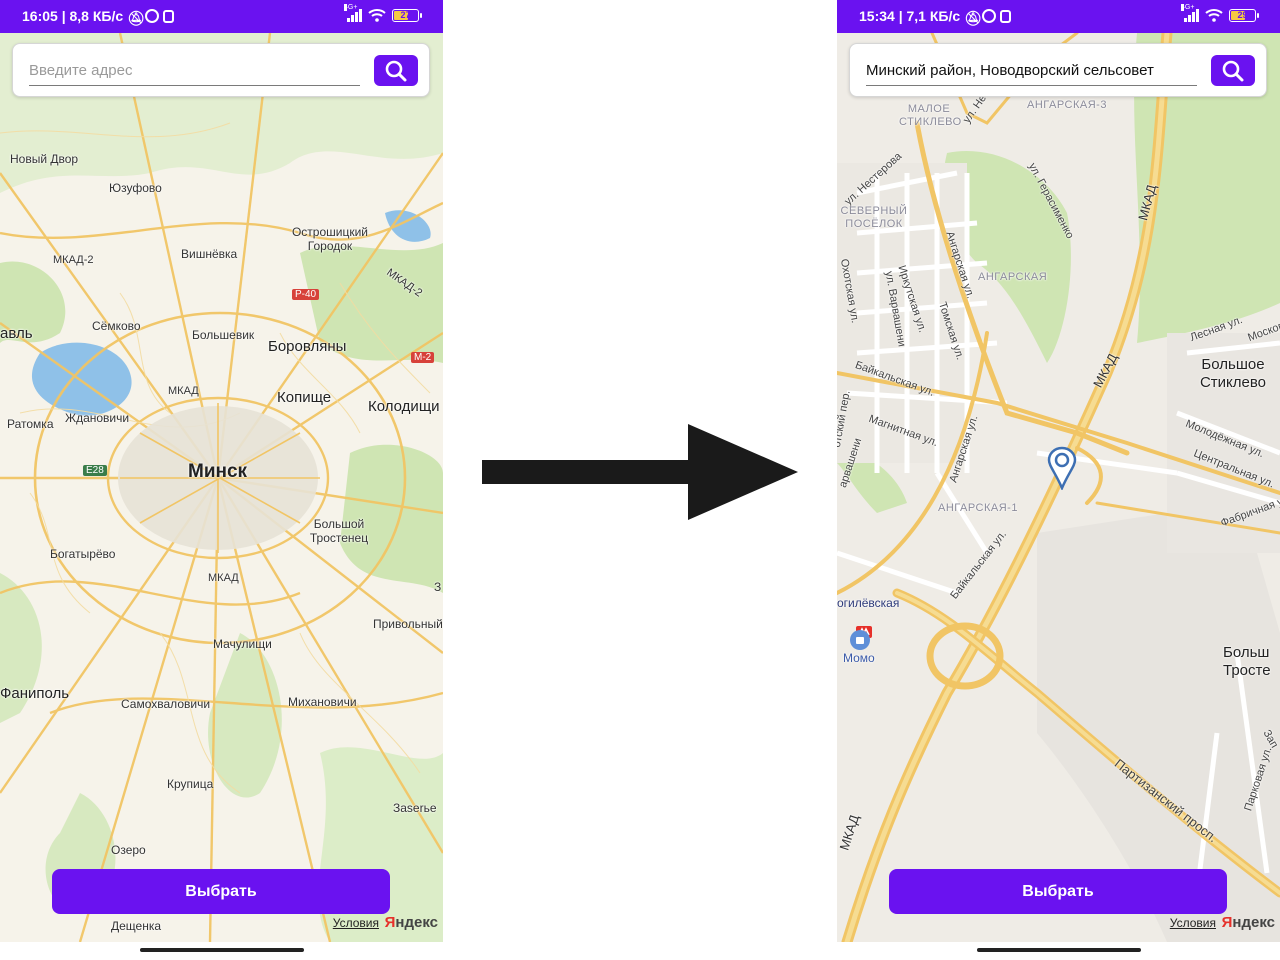 This screenshot has width=1280, height=960. Describe the element at coordinates (859, 658) in the screenshot. I see `map-label: Момо` at that location.